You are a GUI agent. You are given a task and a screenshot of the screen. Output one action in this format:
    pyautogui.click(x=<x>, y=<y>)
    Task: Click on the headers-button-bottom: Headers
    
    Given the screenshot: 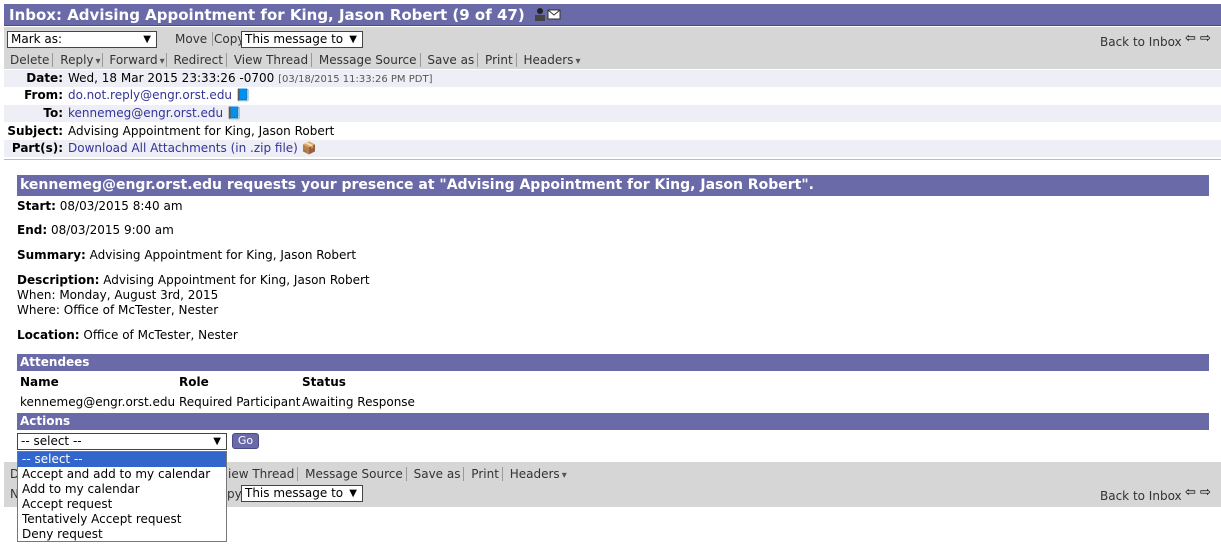 What is the action you would take?
    pyautogui.click(x=535, y=474)
    